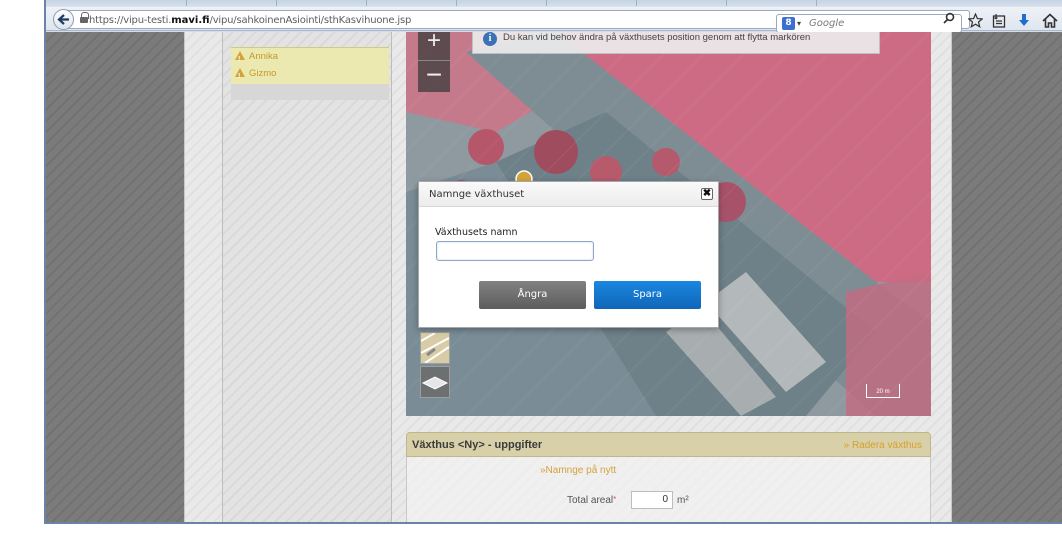 Image resolution: width=1062 pixels, height=557 pixels. What do you see at coordinates (949, 19) in the screenshot?
I see `search-icon` at bounding box center [949, 19].